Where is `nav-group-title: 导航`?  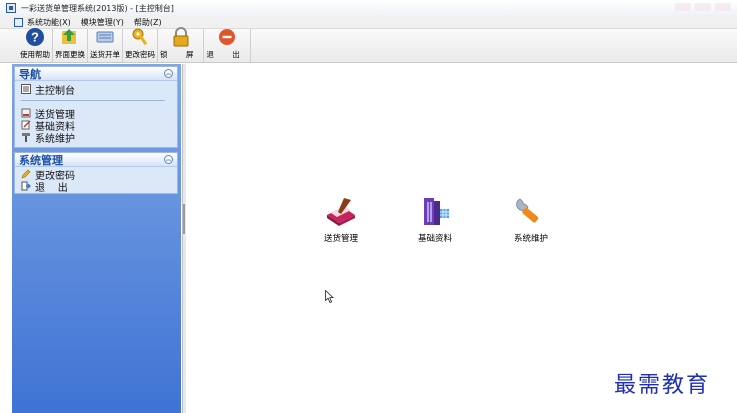
nav-group-title: 导航 is located at coordinates (30, 74).